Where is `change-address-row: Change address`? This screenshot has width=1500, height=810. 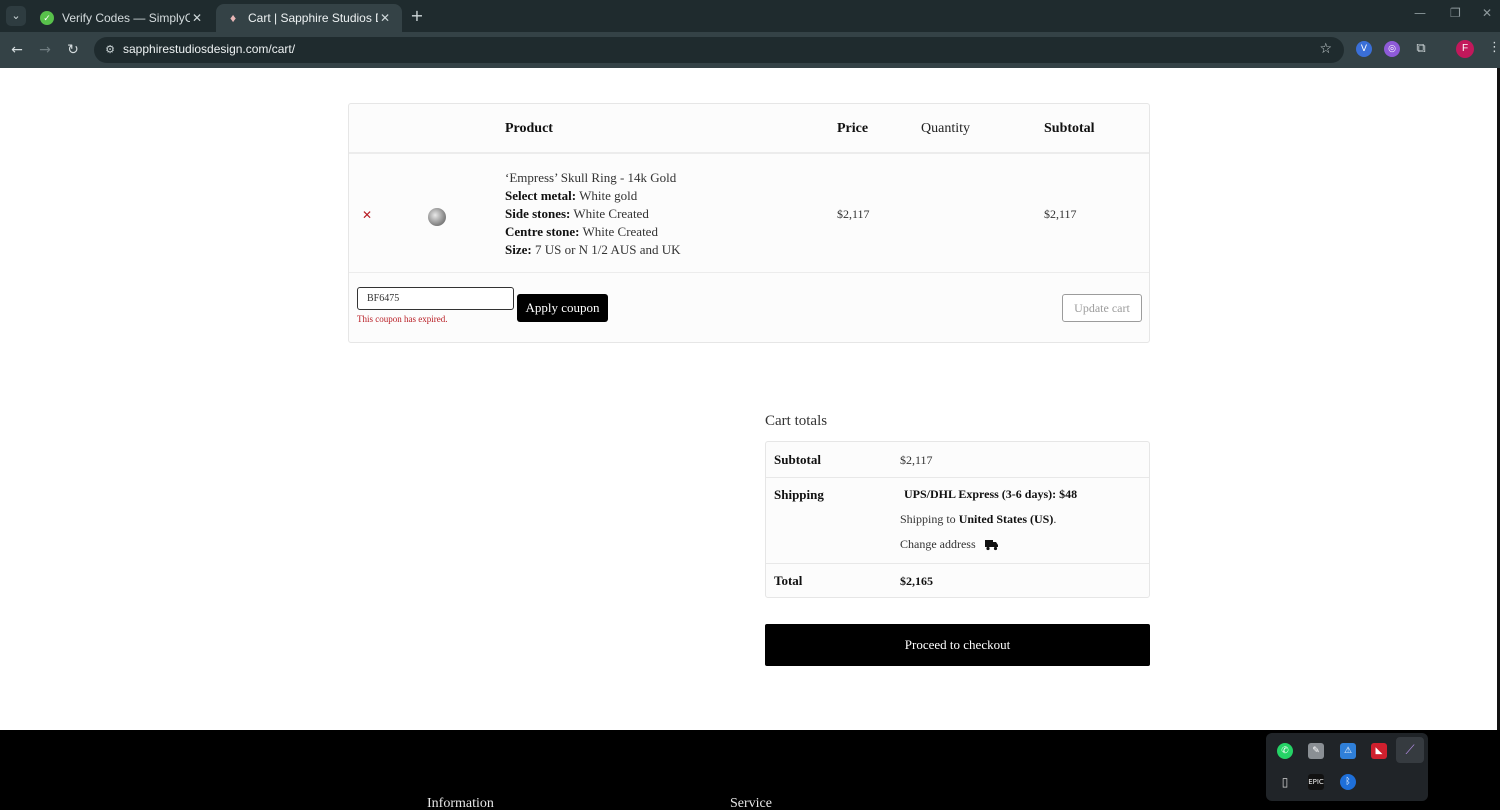 change-address-row: Change address is located at coordinates (949, 544).